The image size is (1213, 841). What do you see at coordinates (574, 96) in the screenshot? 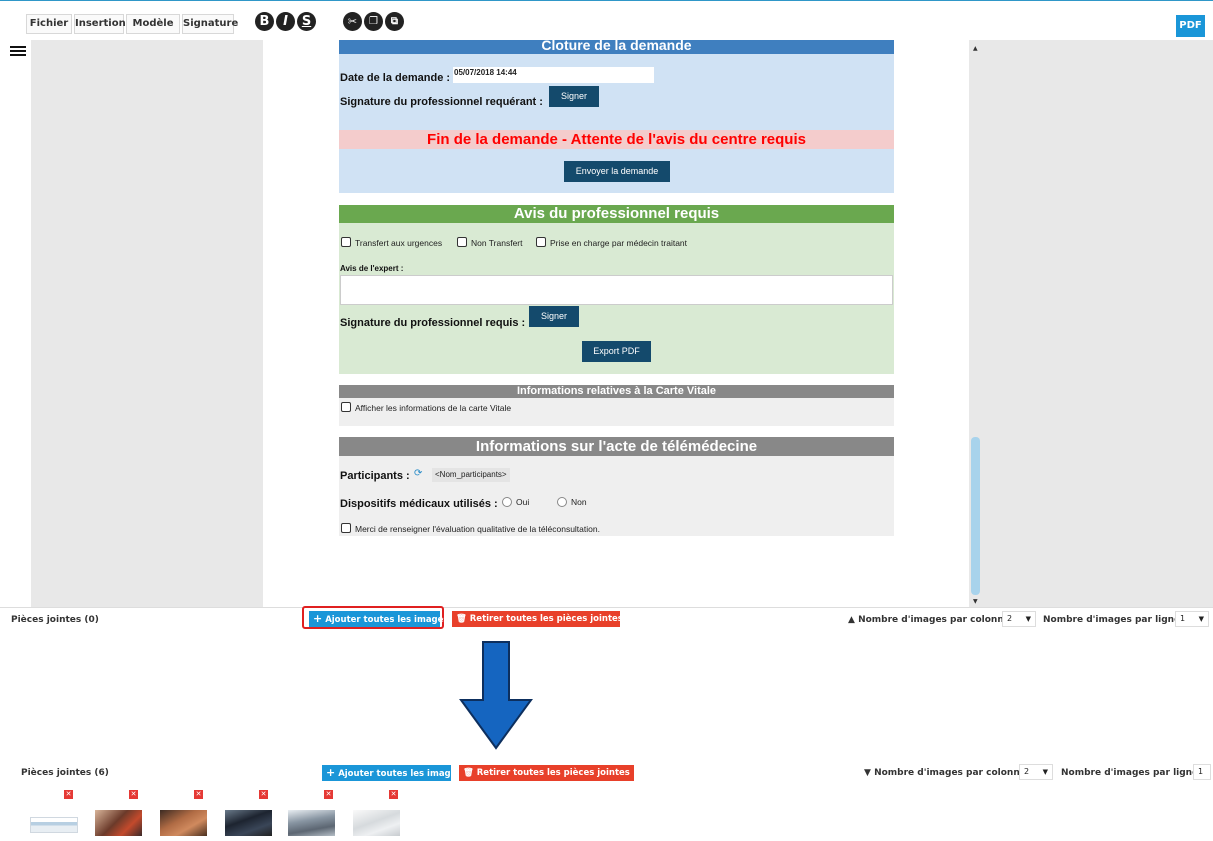
I see `sign-requerant-button: Signer` at bounding box center [574, 96].